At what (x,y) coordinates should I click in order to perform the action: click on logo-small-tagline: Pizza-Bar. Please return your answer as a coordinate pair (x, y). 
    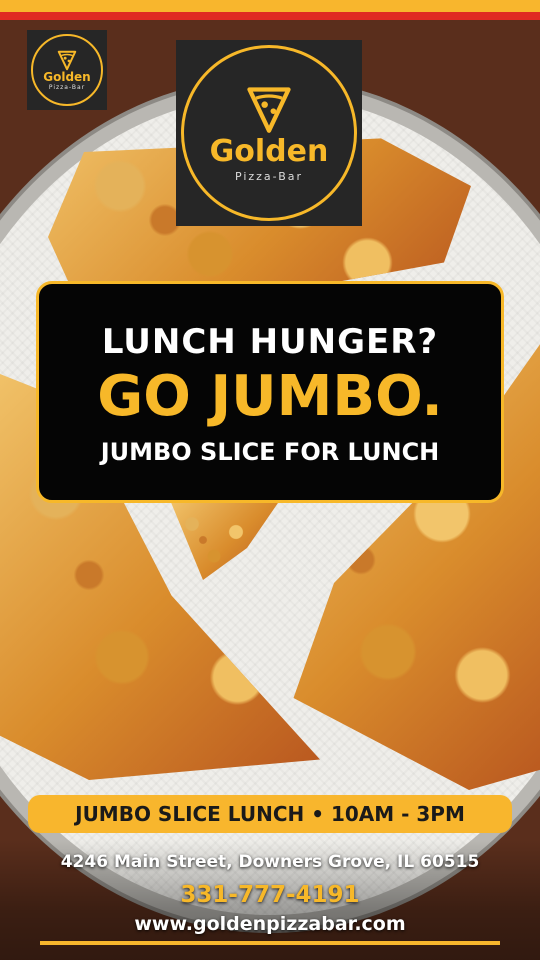
    Looking at the image, I should click on (67, 88).